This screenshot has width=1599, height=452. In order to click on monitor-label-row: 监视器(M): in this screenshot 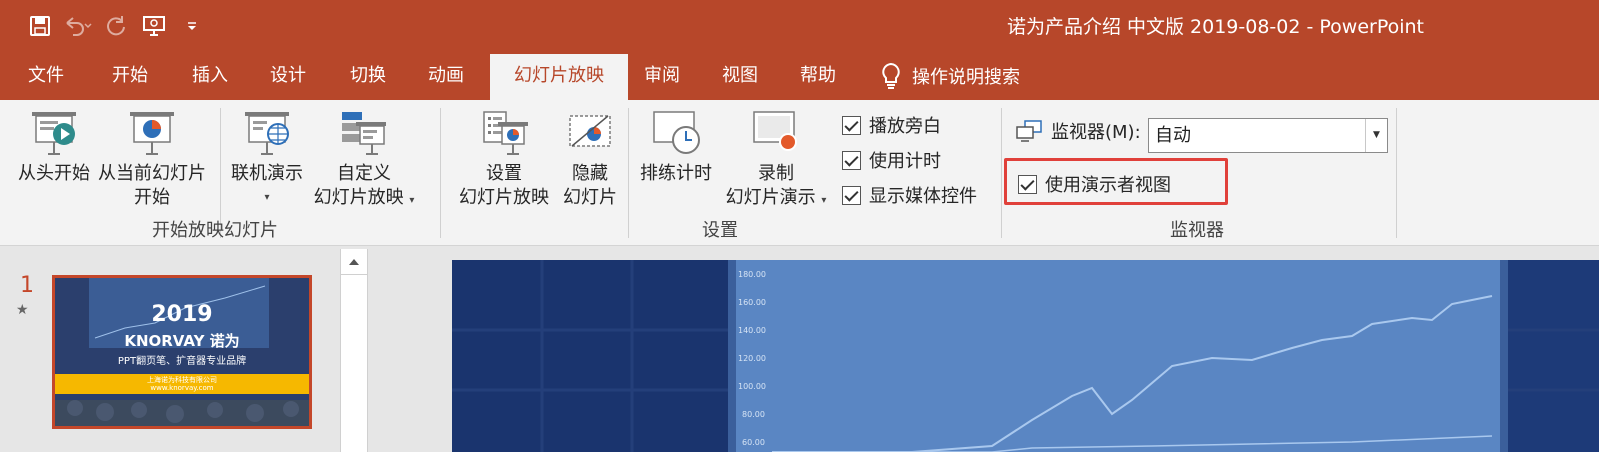, I will do `click(1078, 131)`.